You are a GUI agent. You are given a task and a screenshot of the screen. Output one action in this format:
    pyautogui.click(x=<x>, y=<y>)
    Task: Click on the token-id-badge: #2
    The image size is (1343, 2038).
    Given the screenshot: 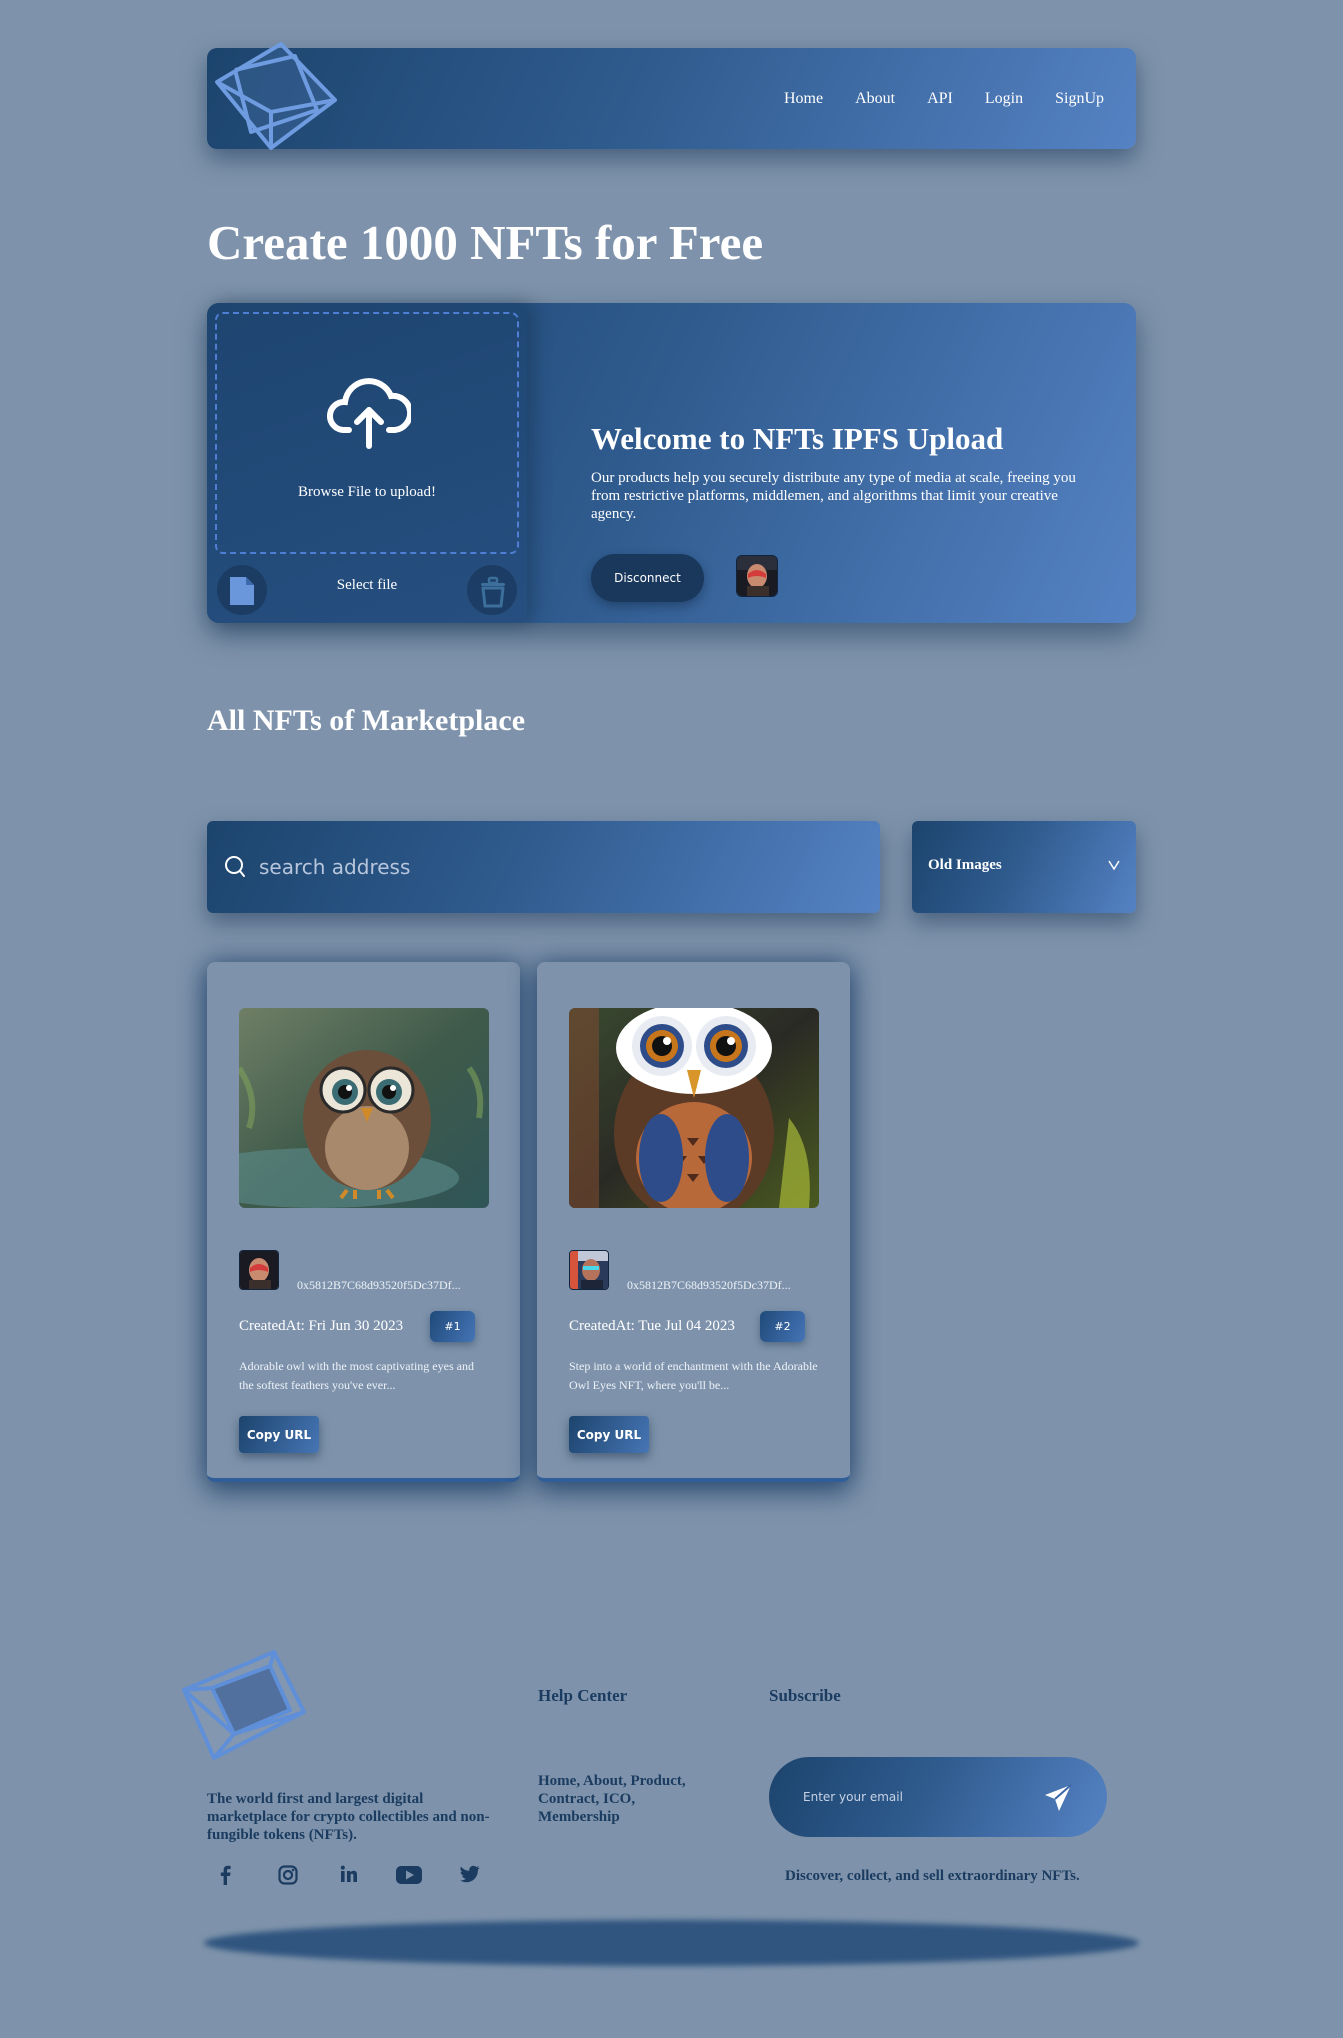 What is the action you would take?
    pyautogui.click(x=782, y=1326)
    